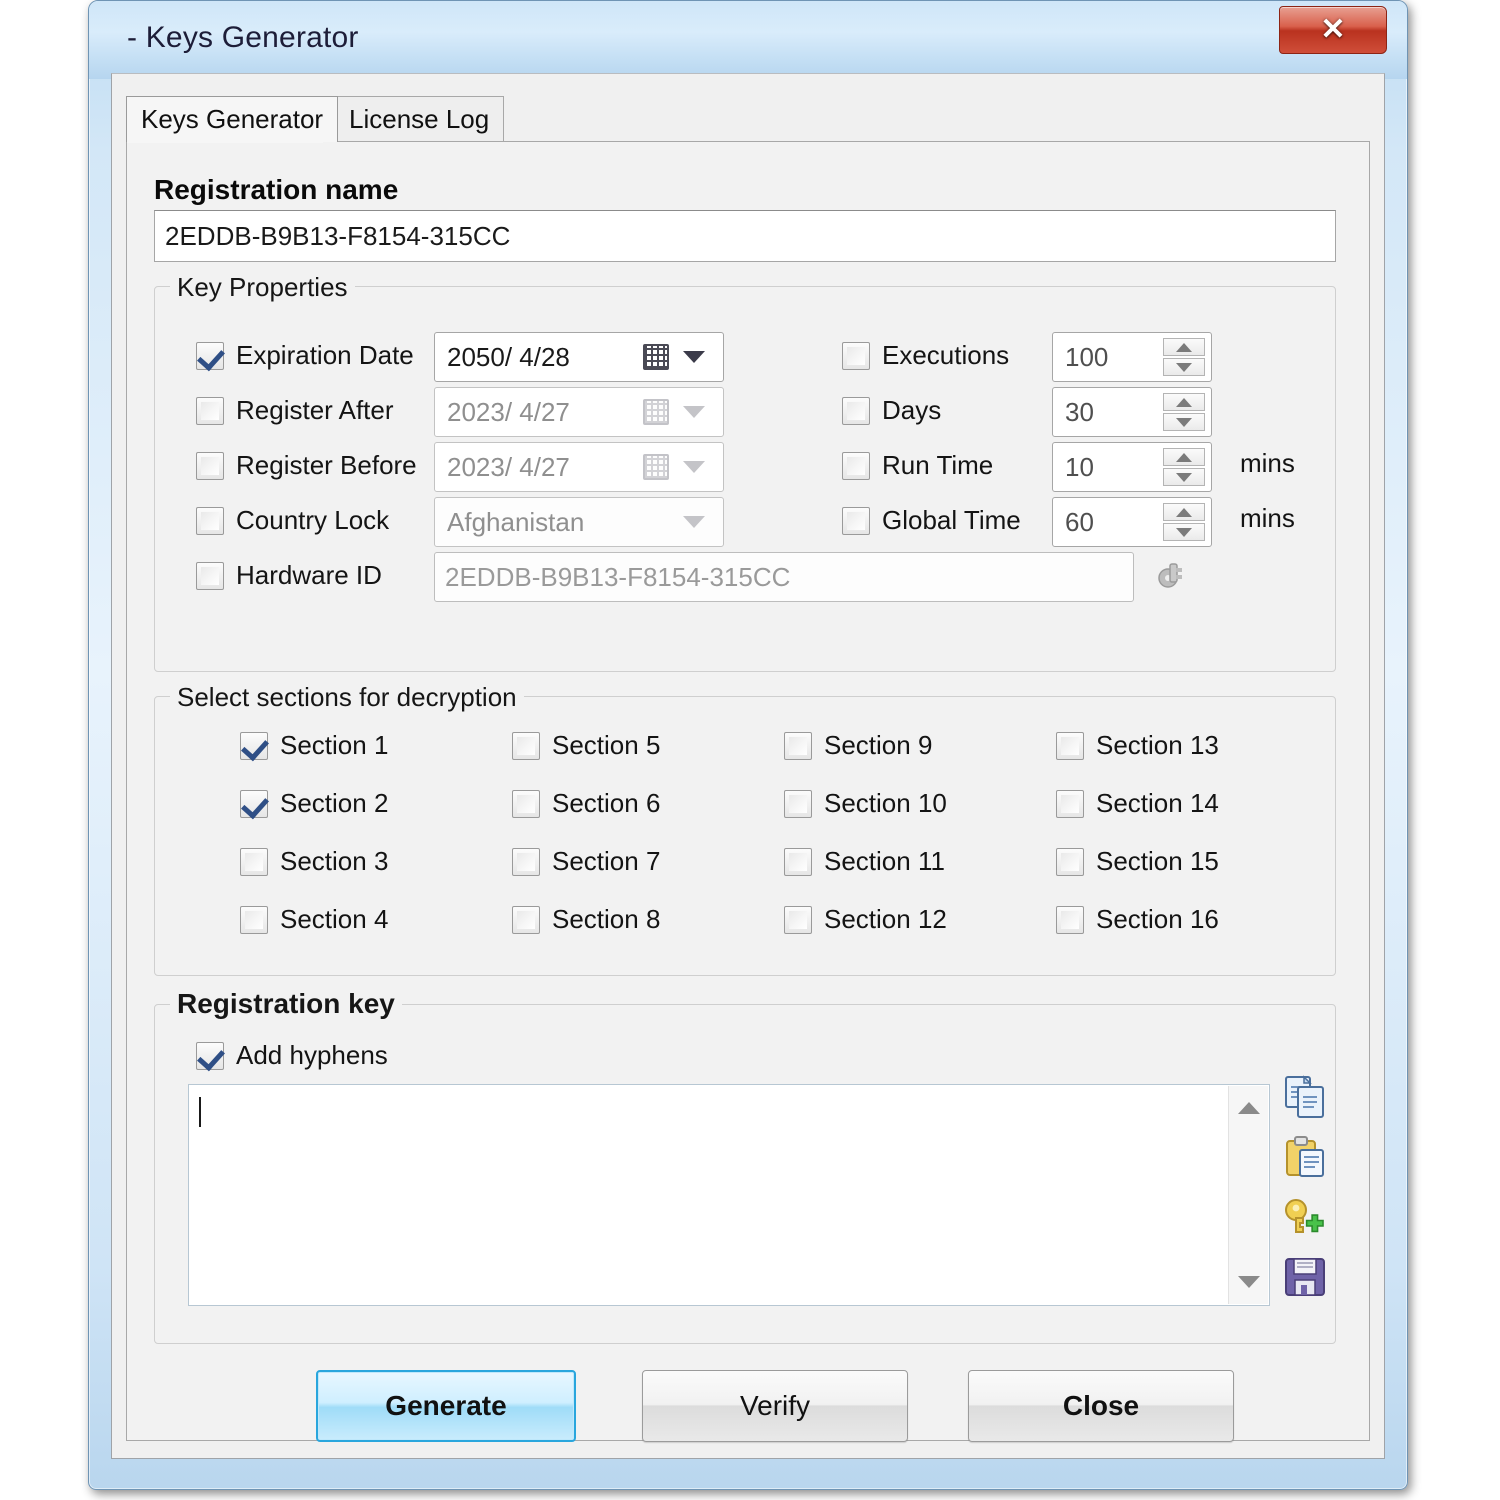  Describe the element at coordinates (606, 919) in the screenshot. I see `label-section-8: Section 8` at that location.